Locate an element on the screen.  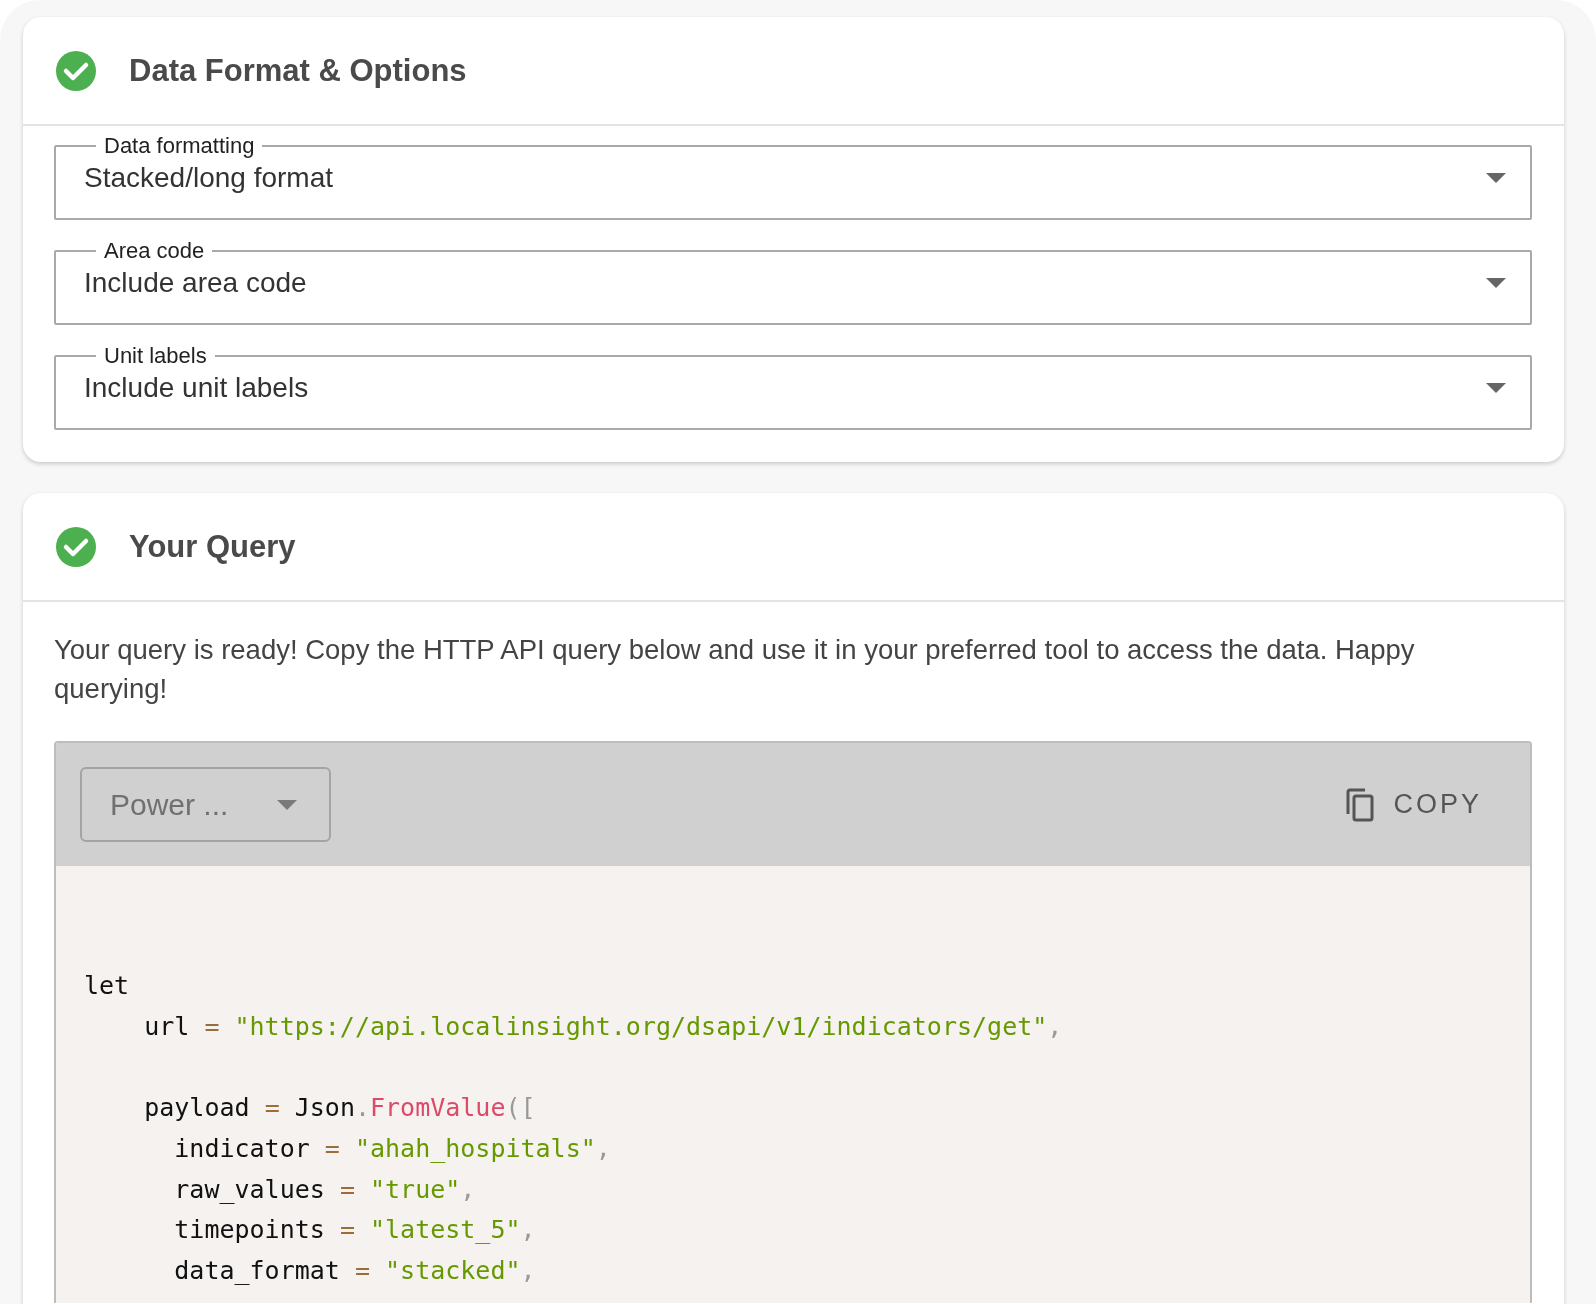
copy-icon is located at coordinates (1360, 804).